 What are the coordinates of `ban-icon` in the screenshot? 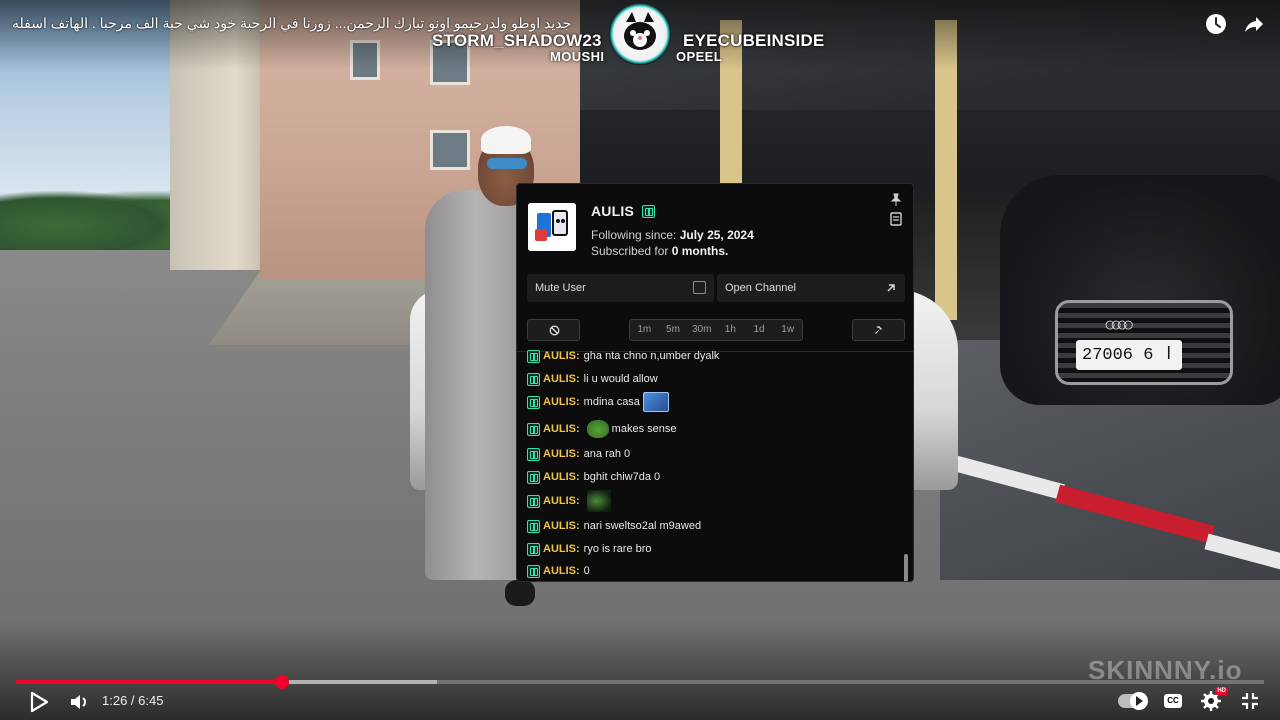 It's located at (554, 330).